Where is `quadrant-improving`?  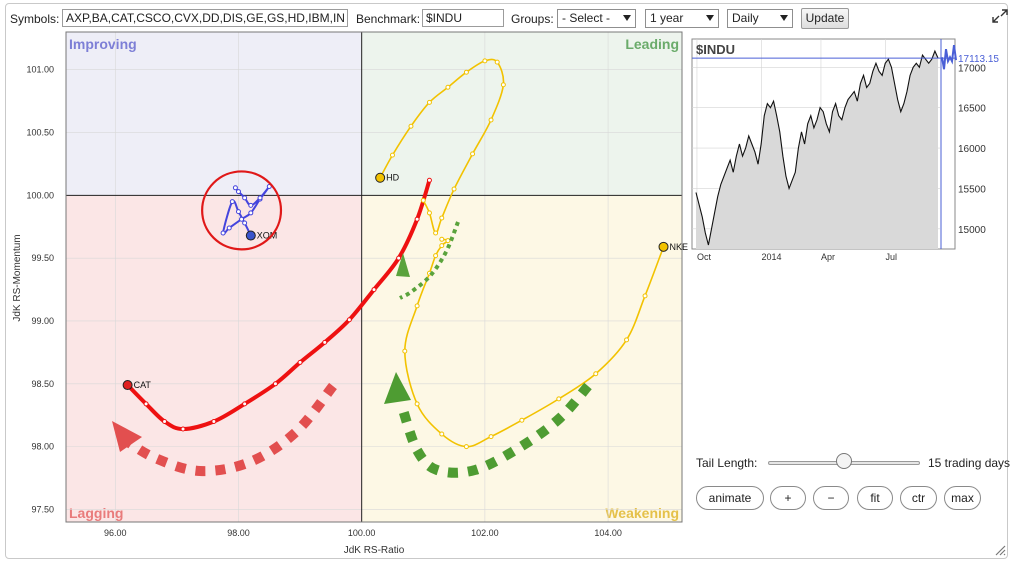
quadrant-improving is located at coordinates (214, 114).